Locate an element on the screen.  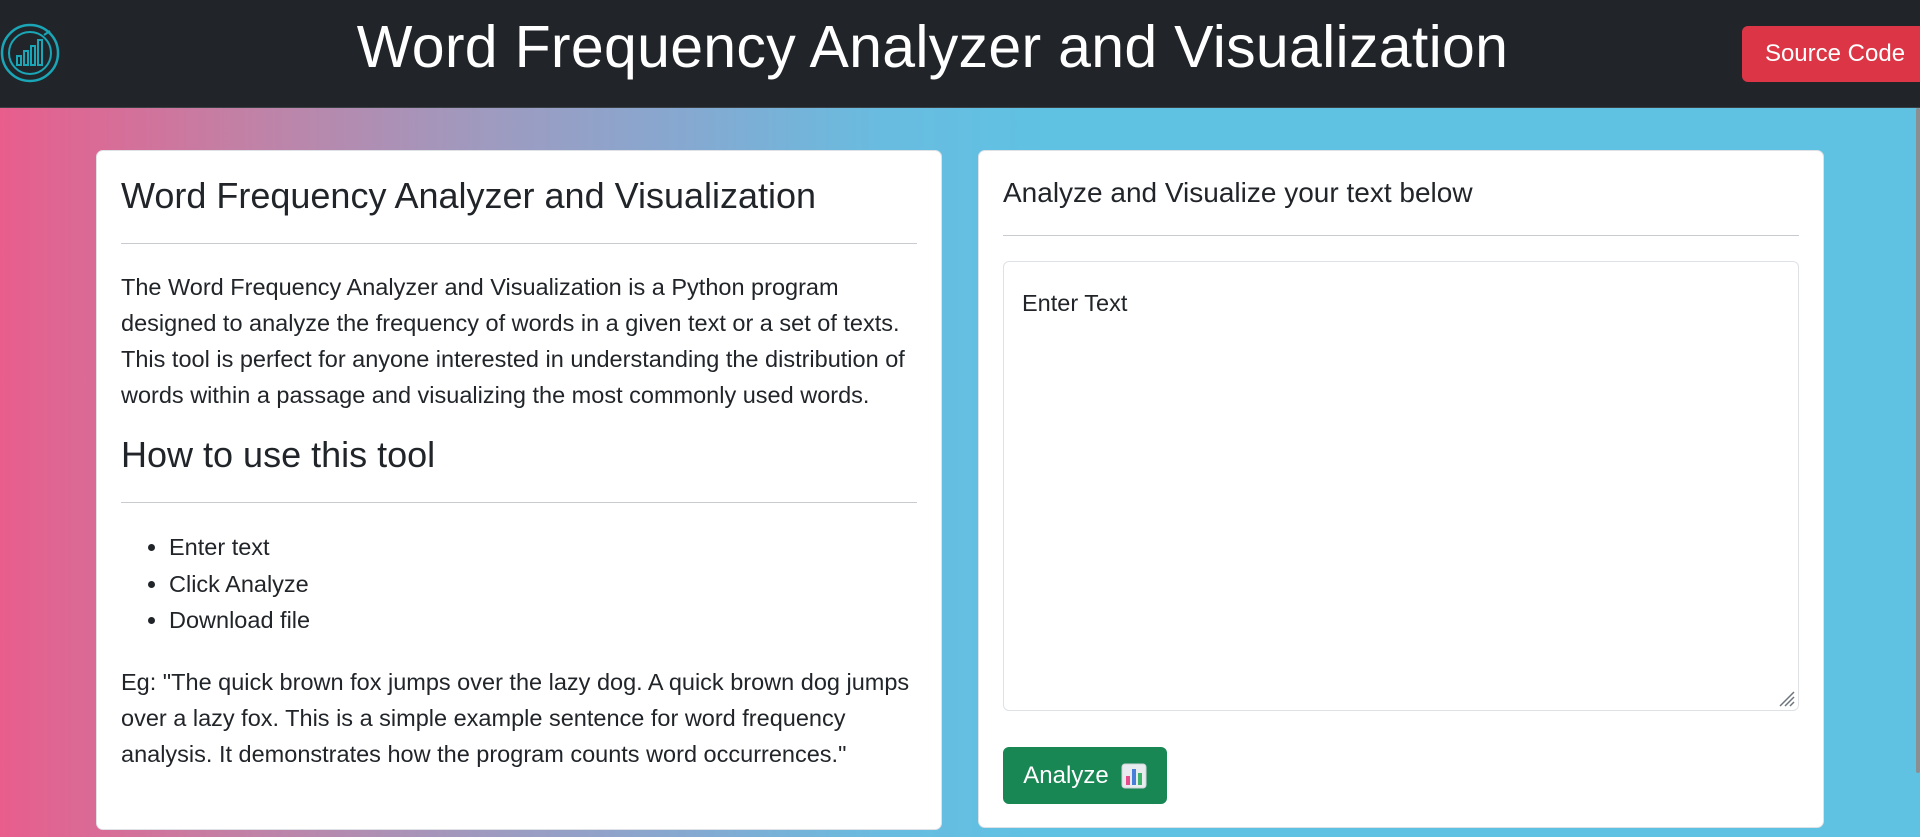
page-scrollbar is located at coordinates (1917, 472).